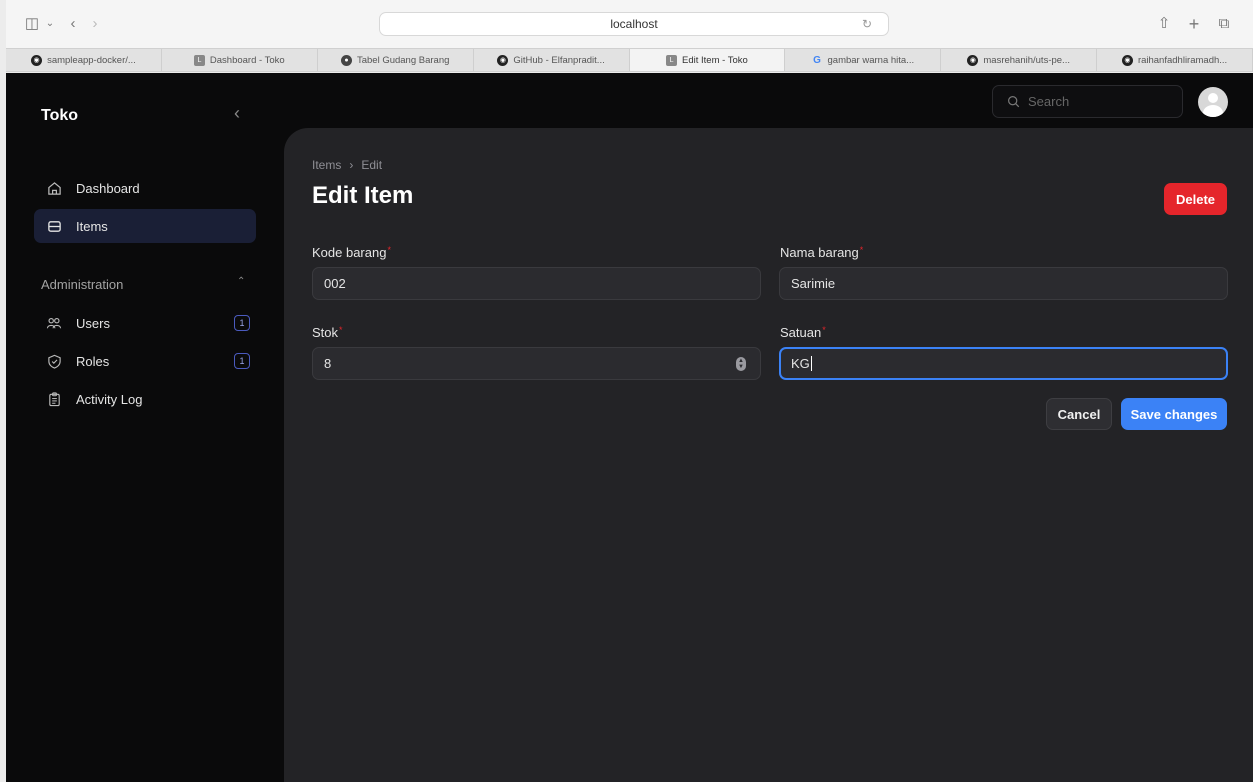 This screenshot has width=1253, height=782. Describe the element at coordinates (1224, 24) in the screenshot. I see `tab-overview-icon: ⧉` at that location.